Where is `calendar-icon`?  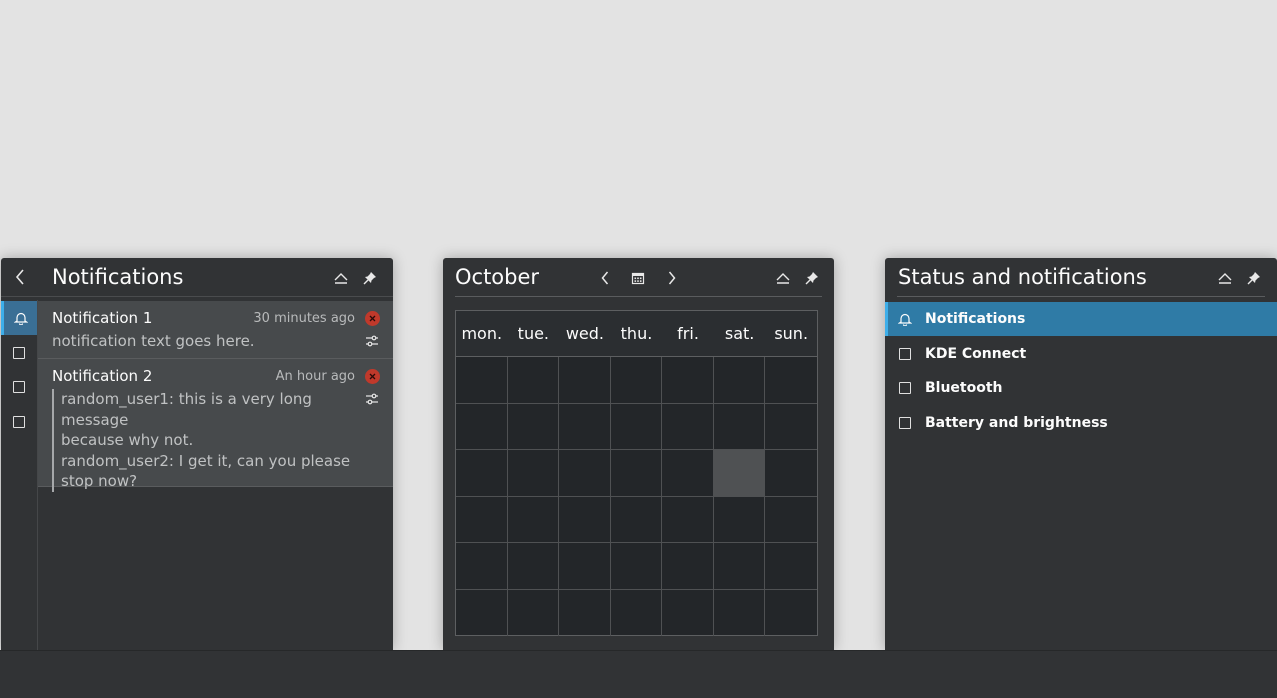 calendar-icon is located at coordinates (638, 278).